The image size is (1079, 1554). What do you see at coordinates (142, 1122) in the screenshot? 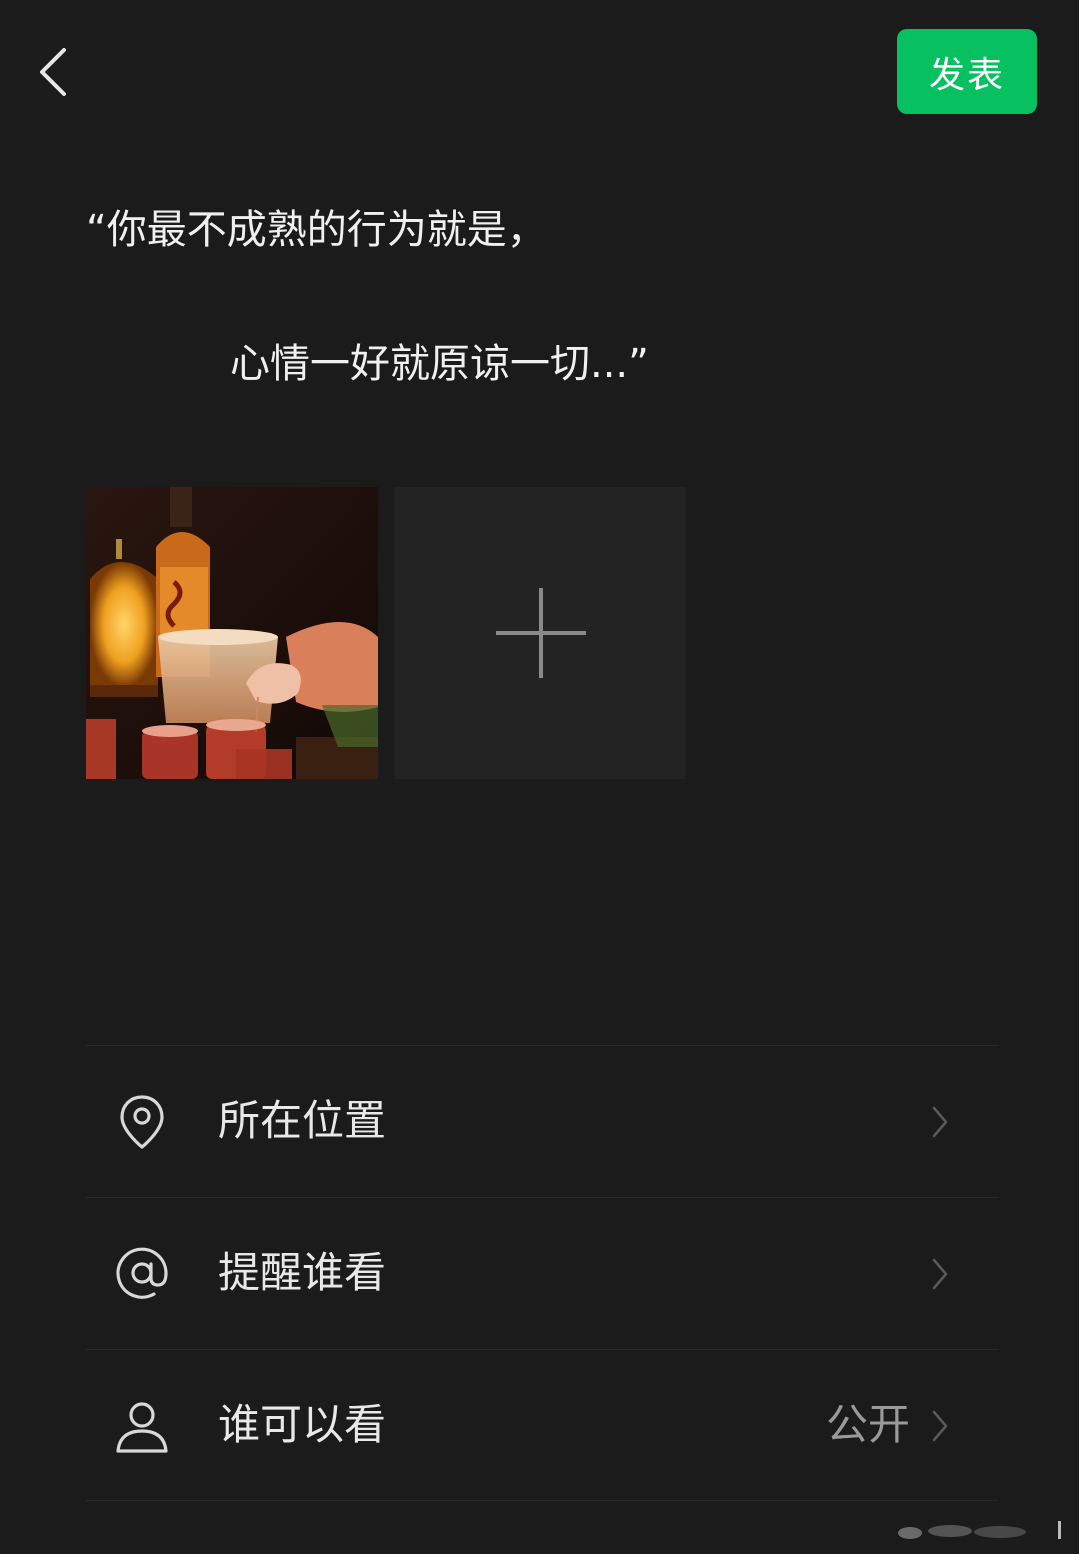
I see `location-pin-icon` at bounding box center [142, 1122].